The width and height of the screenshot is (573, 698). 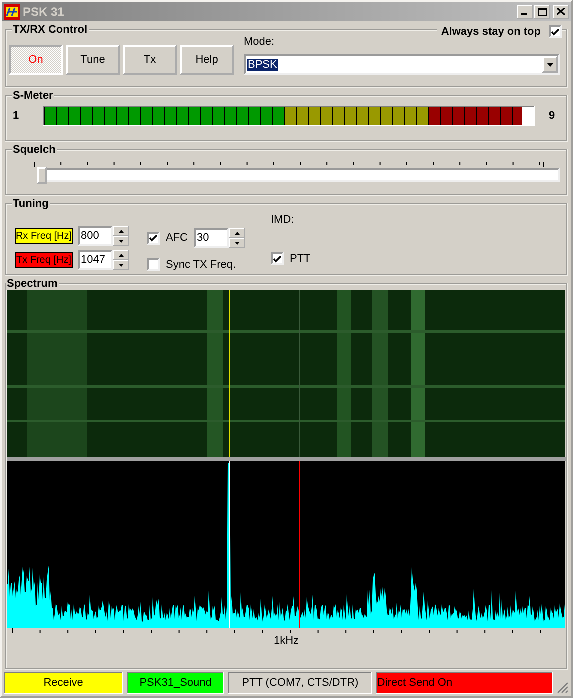 I want to click on scale-label: 9, so click(x=552, y=116).